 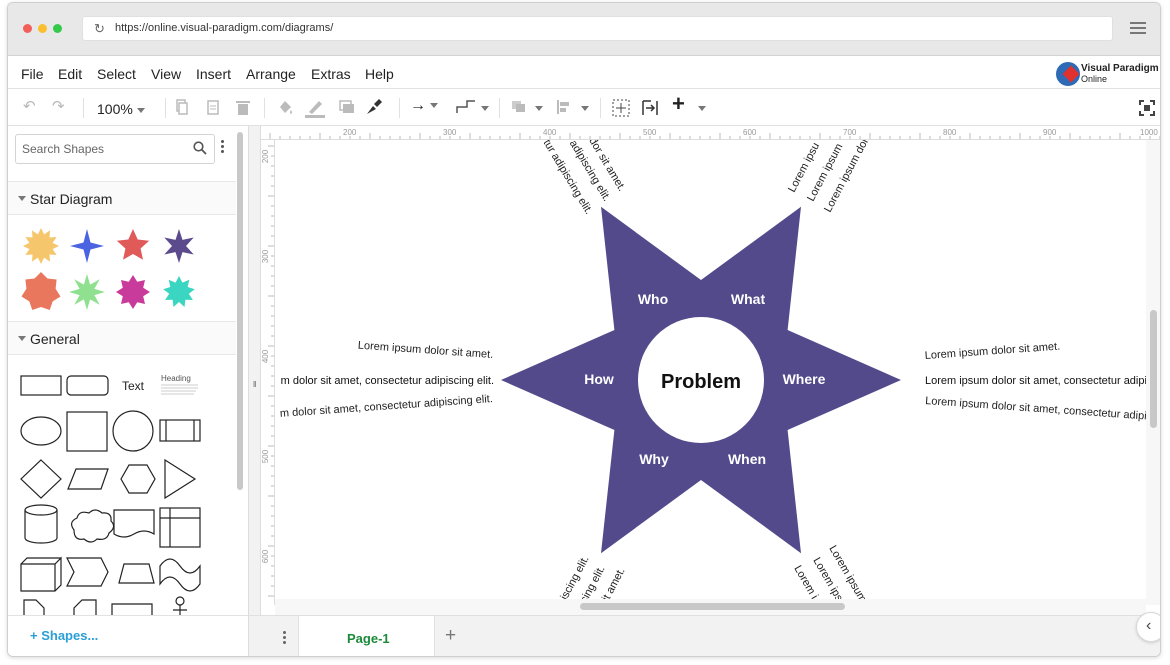 I want to click on fill-color-icon, so click(x=285, y=107).